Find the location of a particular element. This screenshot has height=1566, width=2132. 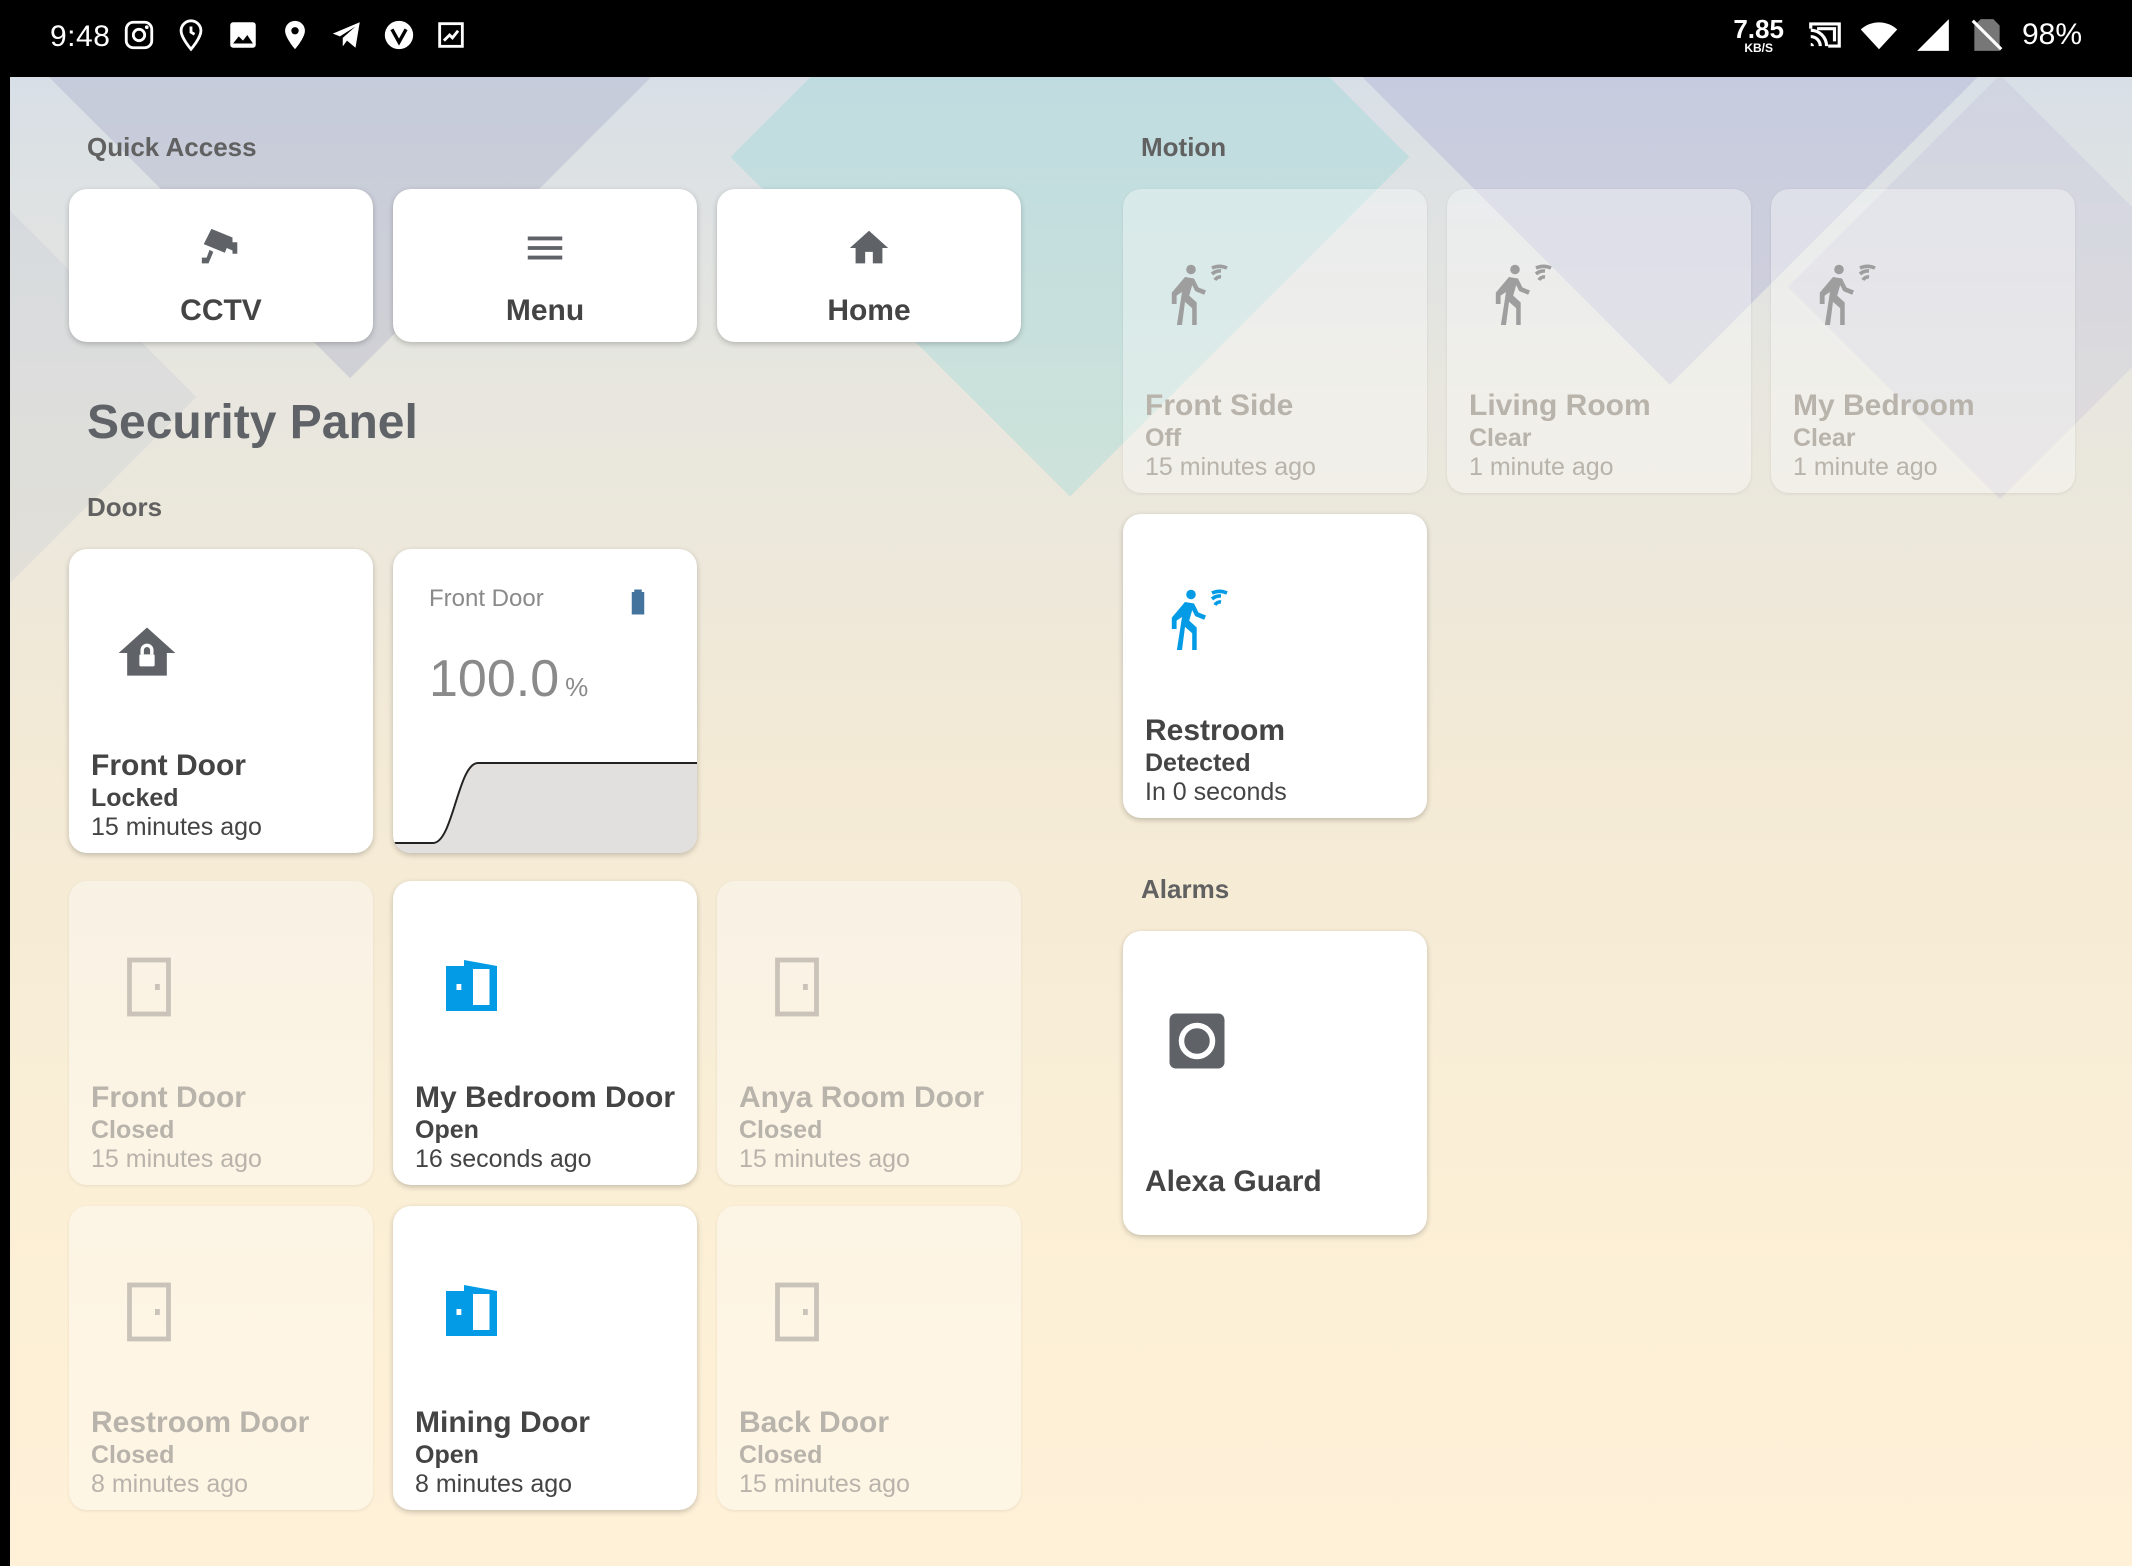

sensor-unit: % is located at coordinates (577, 687).